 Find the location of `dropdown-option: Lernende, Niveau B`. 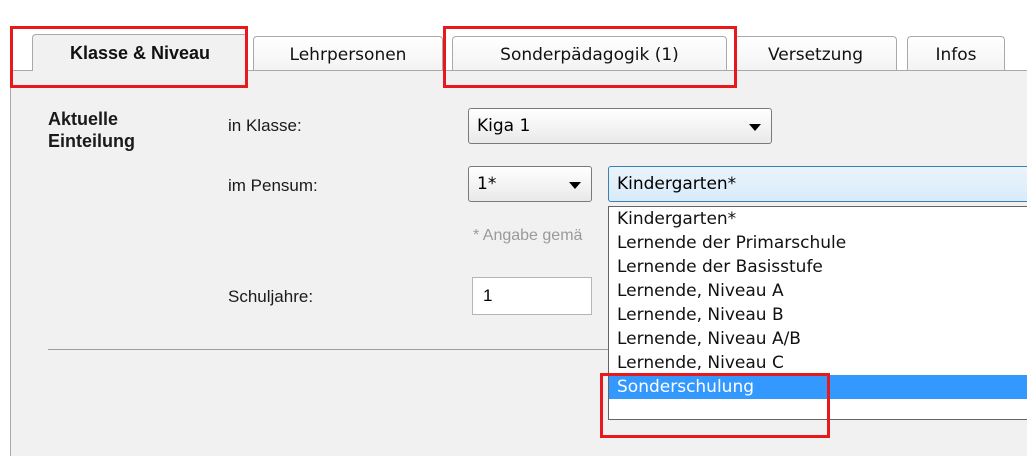

dropdown-option: Lernende, Niveau B is located at coordinates (818, 315).